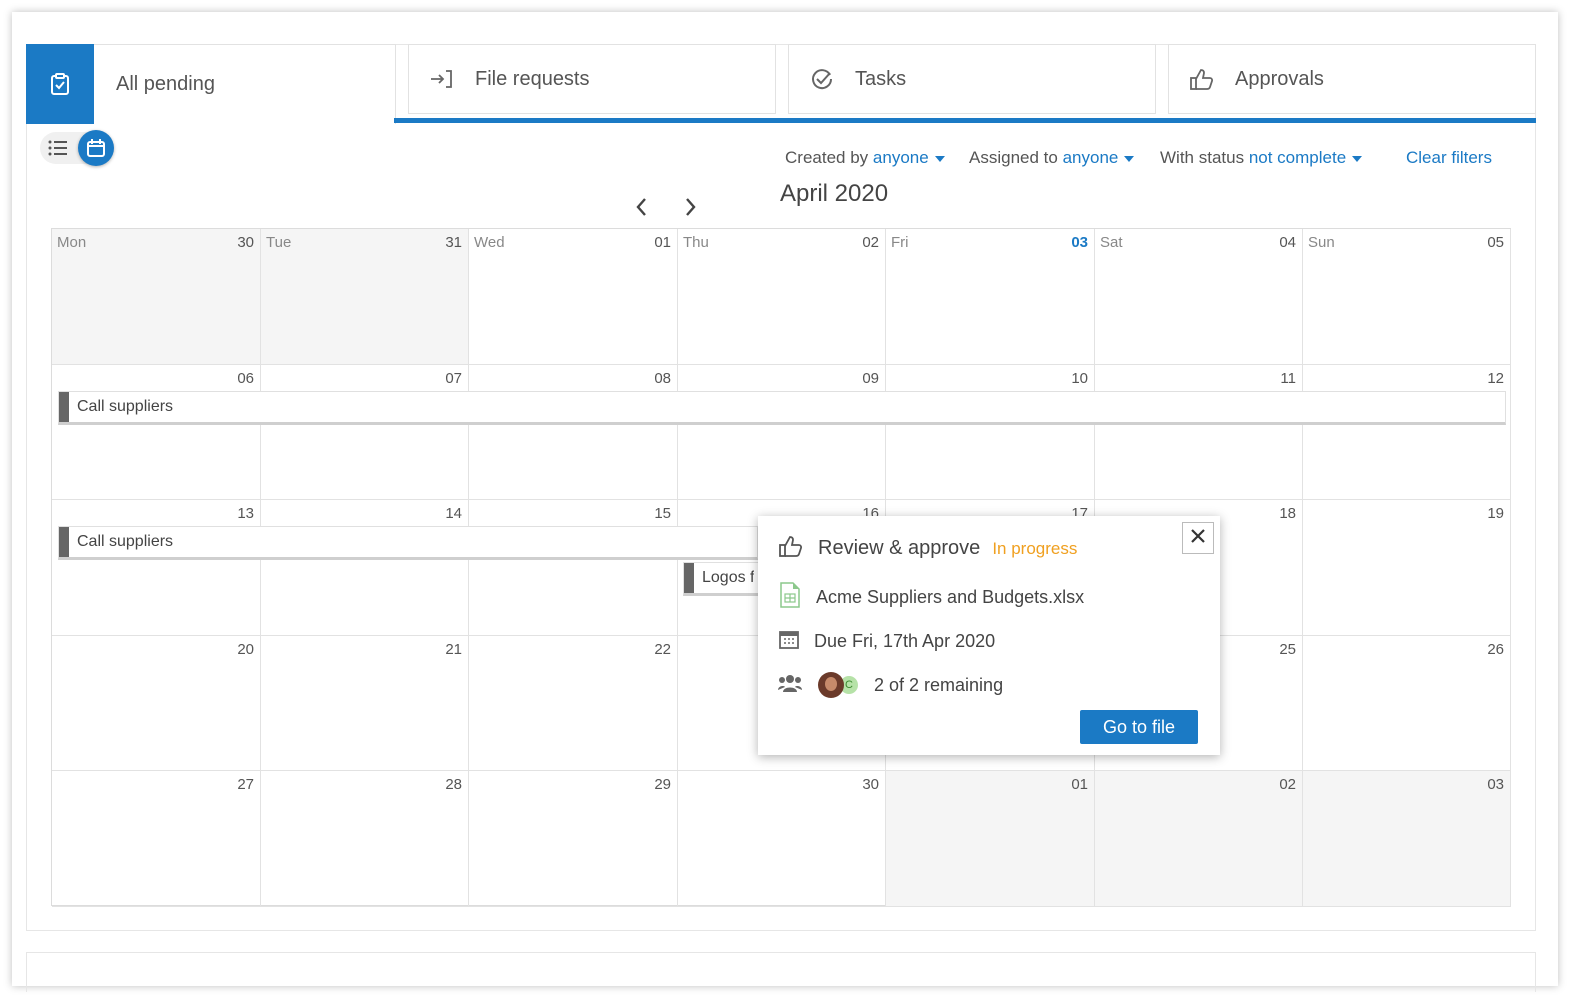  Describe the element at coordinates (831, 685) in the screenshot. I see `avatar` at that location.